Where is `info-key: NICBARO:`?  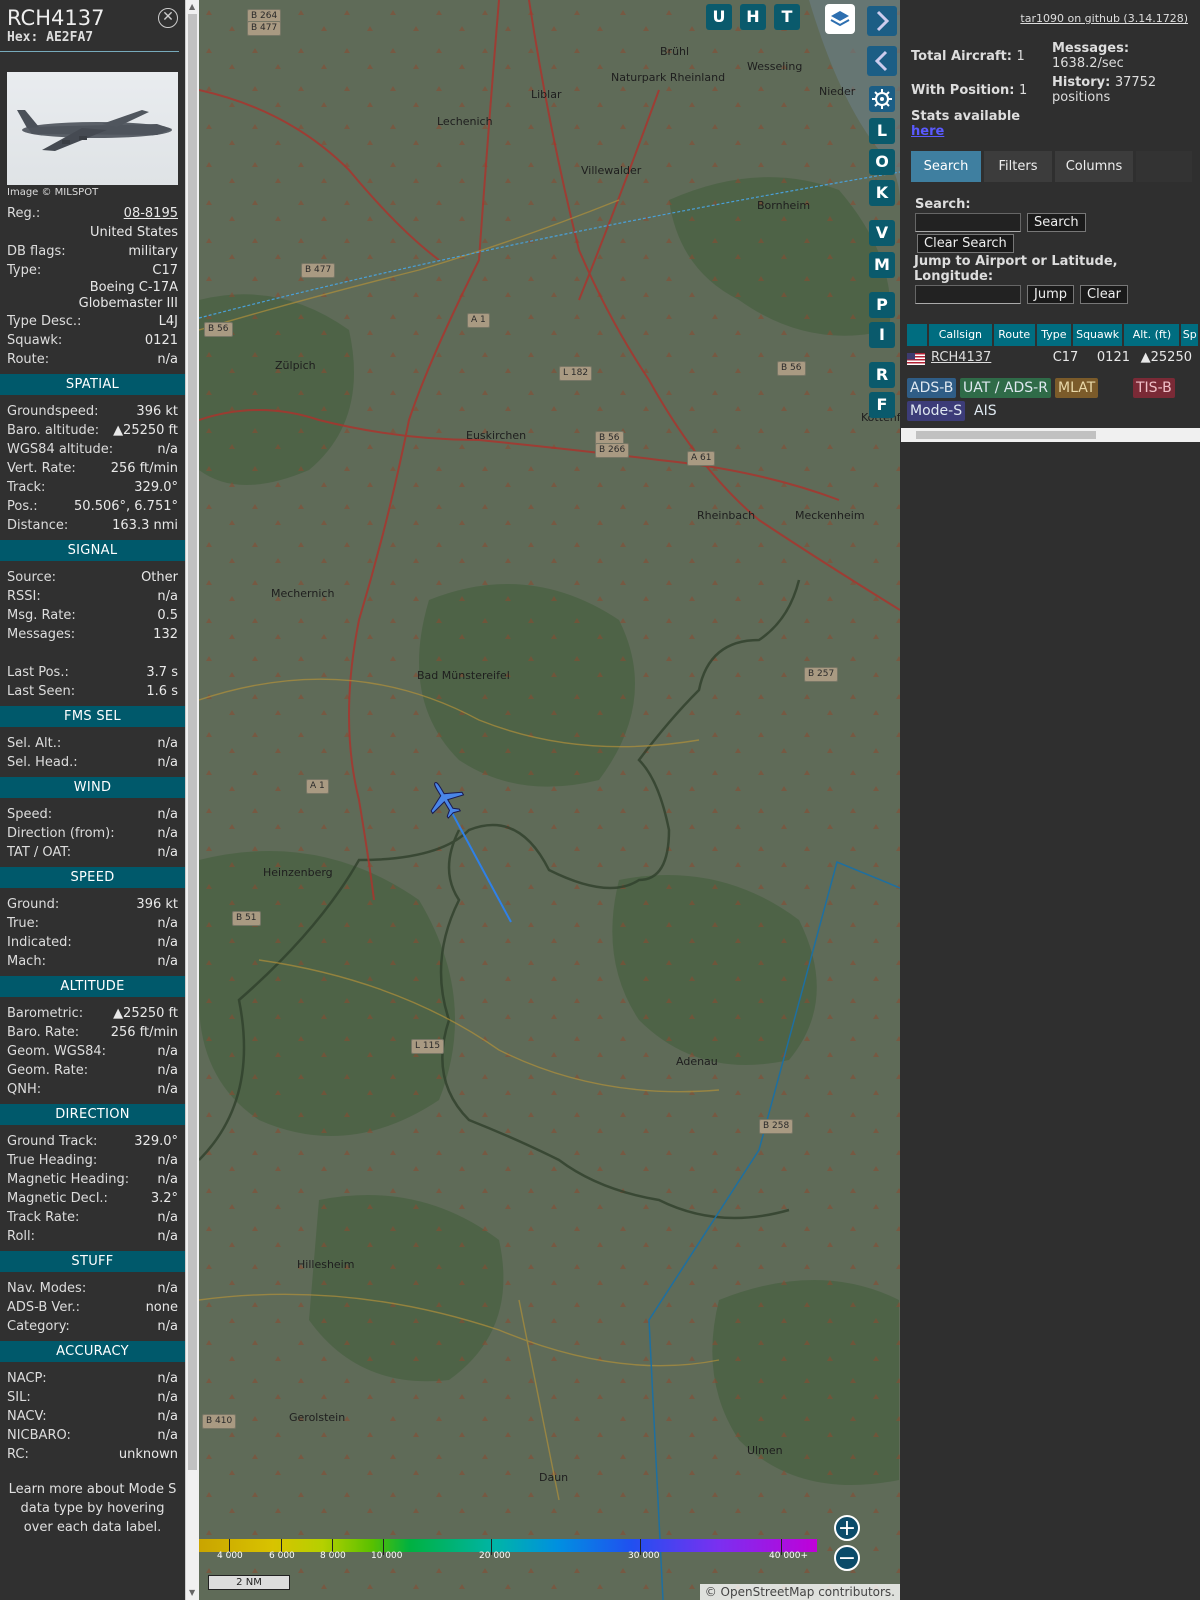
info-key: NICBARO: is located at coordinates (39, 1435).